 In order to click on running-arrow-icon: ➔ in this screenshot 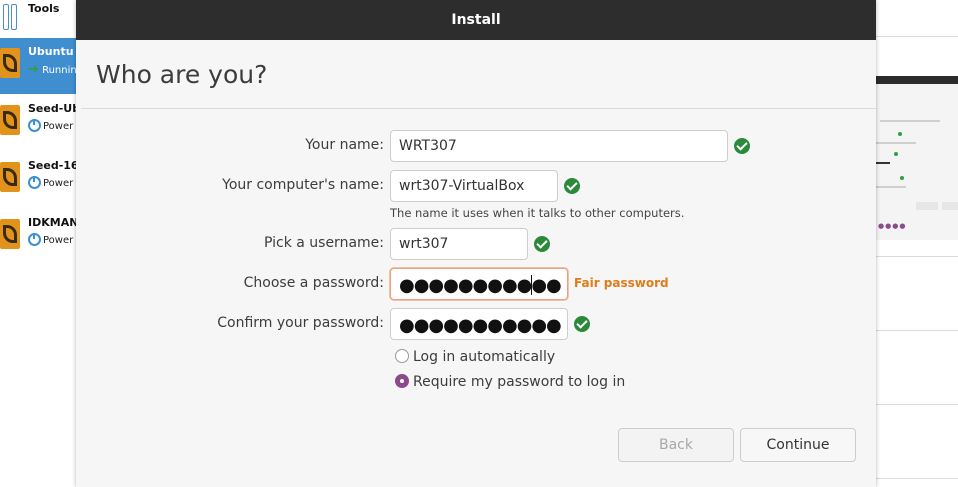, I will do `click(33, 69)`.